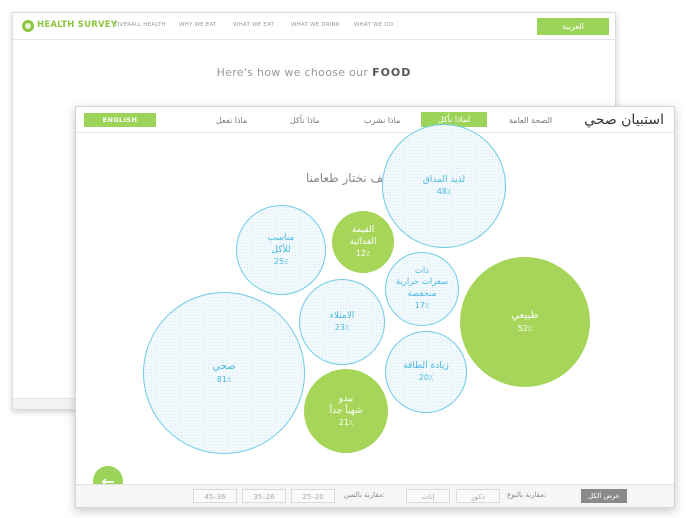 The image size is (686, 518). I want to click on back-headline: Here's how we choose our FOOD, so click(314, 72).